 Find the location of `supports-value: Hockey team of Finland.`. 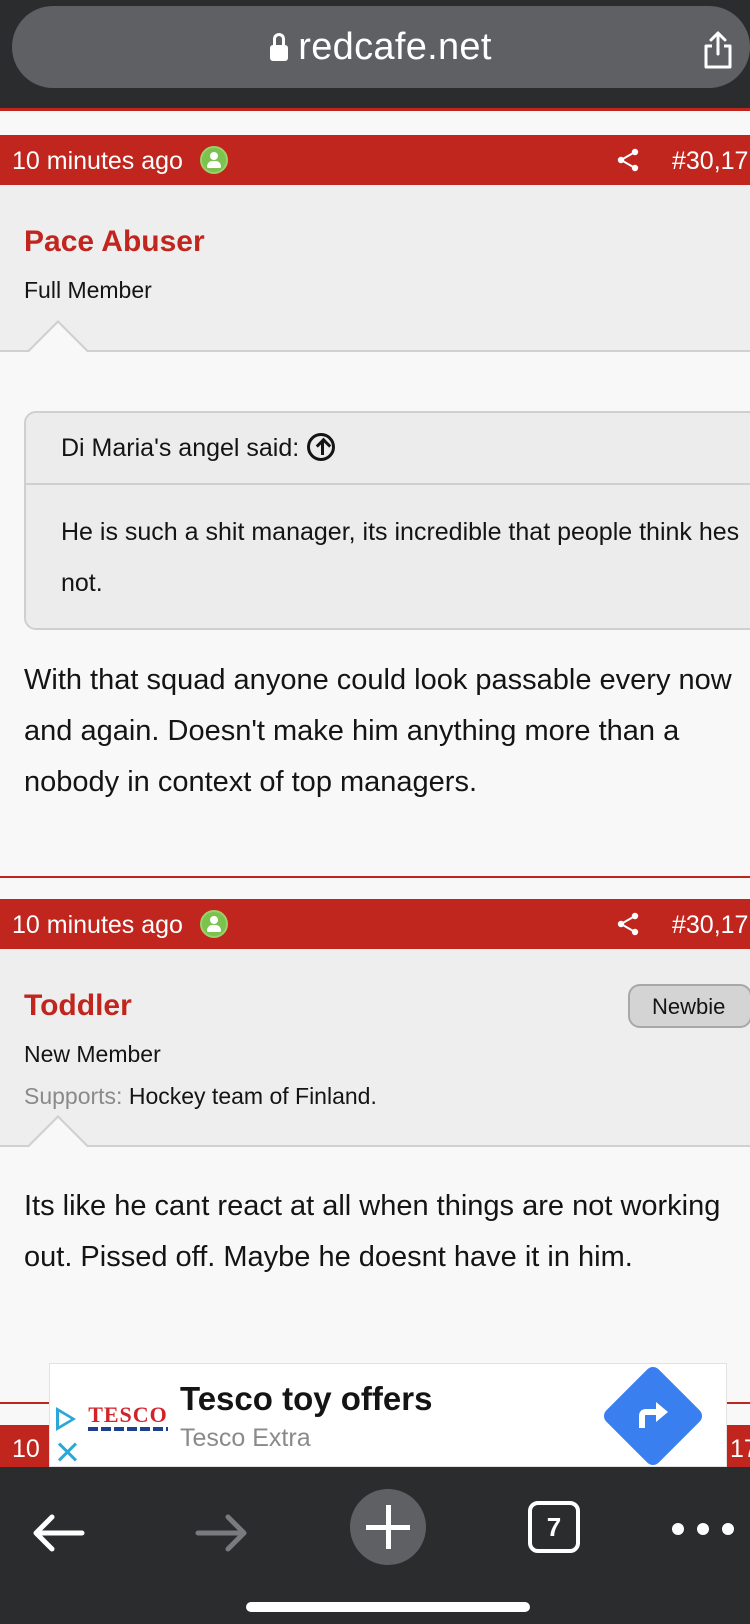

supports-value: Hockey team of Finland. is located at coordinates (252, 1096).